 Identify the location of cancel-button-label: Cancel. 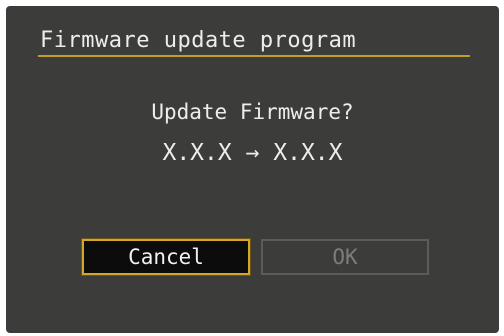
(166, 257).